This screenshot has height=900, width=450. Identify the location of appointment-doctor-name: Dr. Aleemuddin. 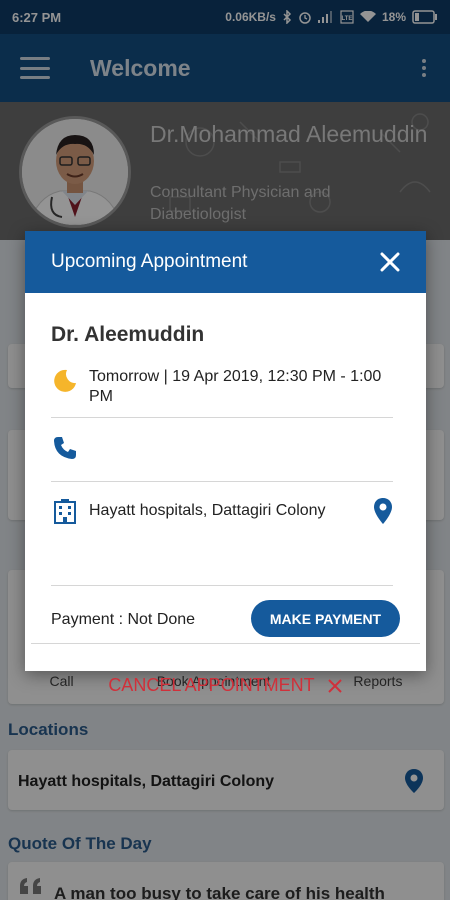
(128, 334).